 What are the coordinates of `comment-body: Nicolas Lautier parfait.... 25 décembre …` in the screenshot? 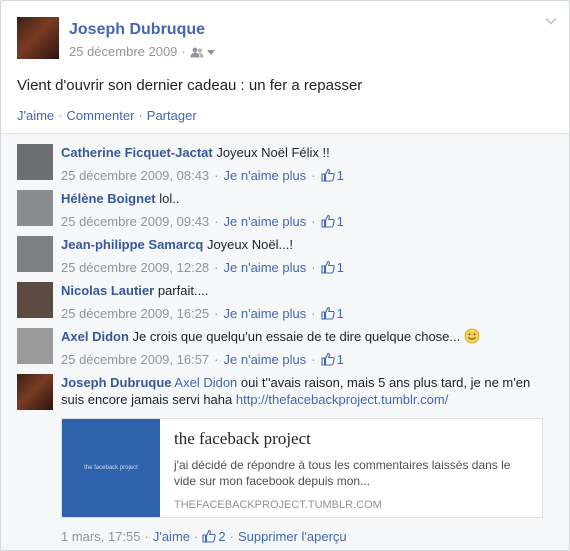 It's located at (304, 302).